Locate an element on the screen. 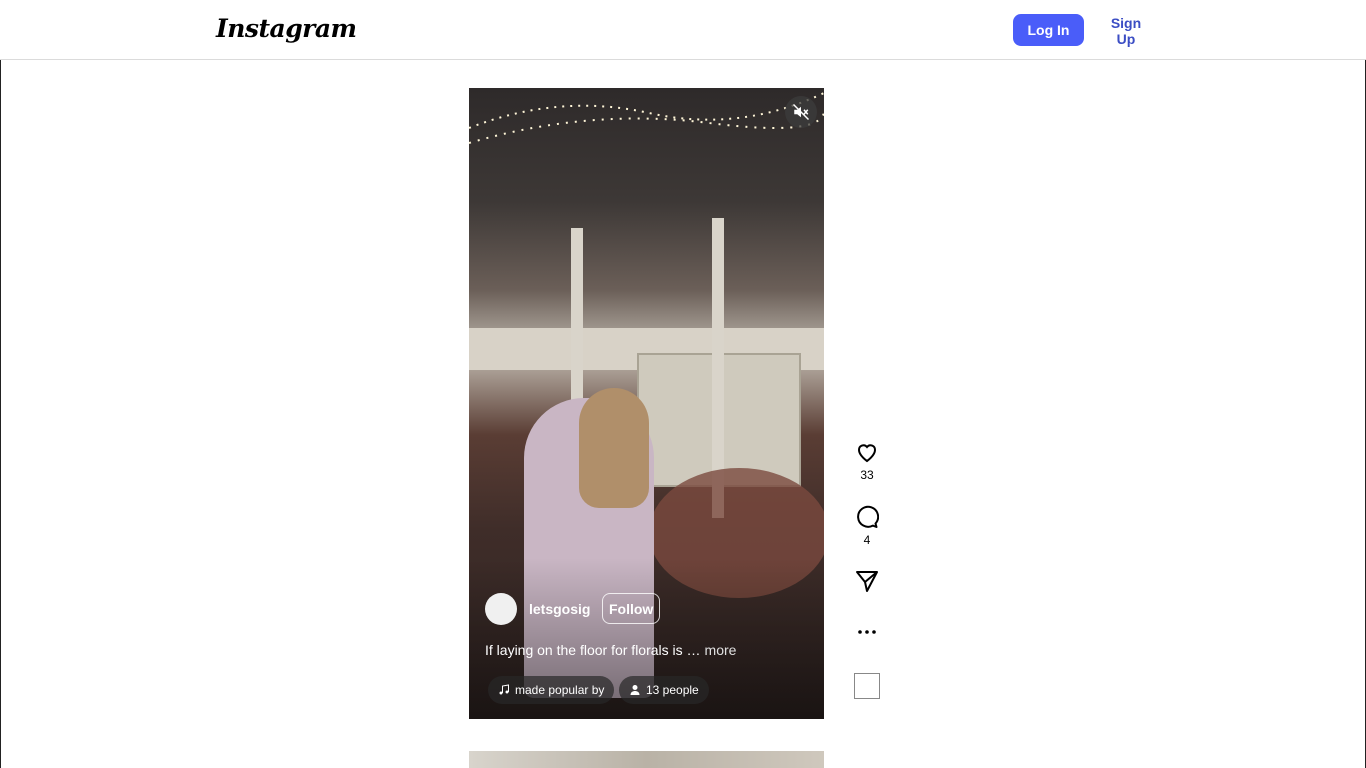 The image size is (1366, 768). frame-border-left is located at coordinates (0, 413).